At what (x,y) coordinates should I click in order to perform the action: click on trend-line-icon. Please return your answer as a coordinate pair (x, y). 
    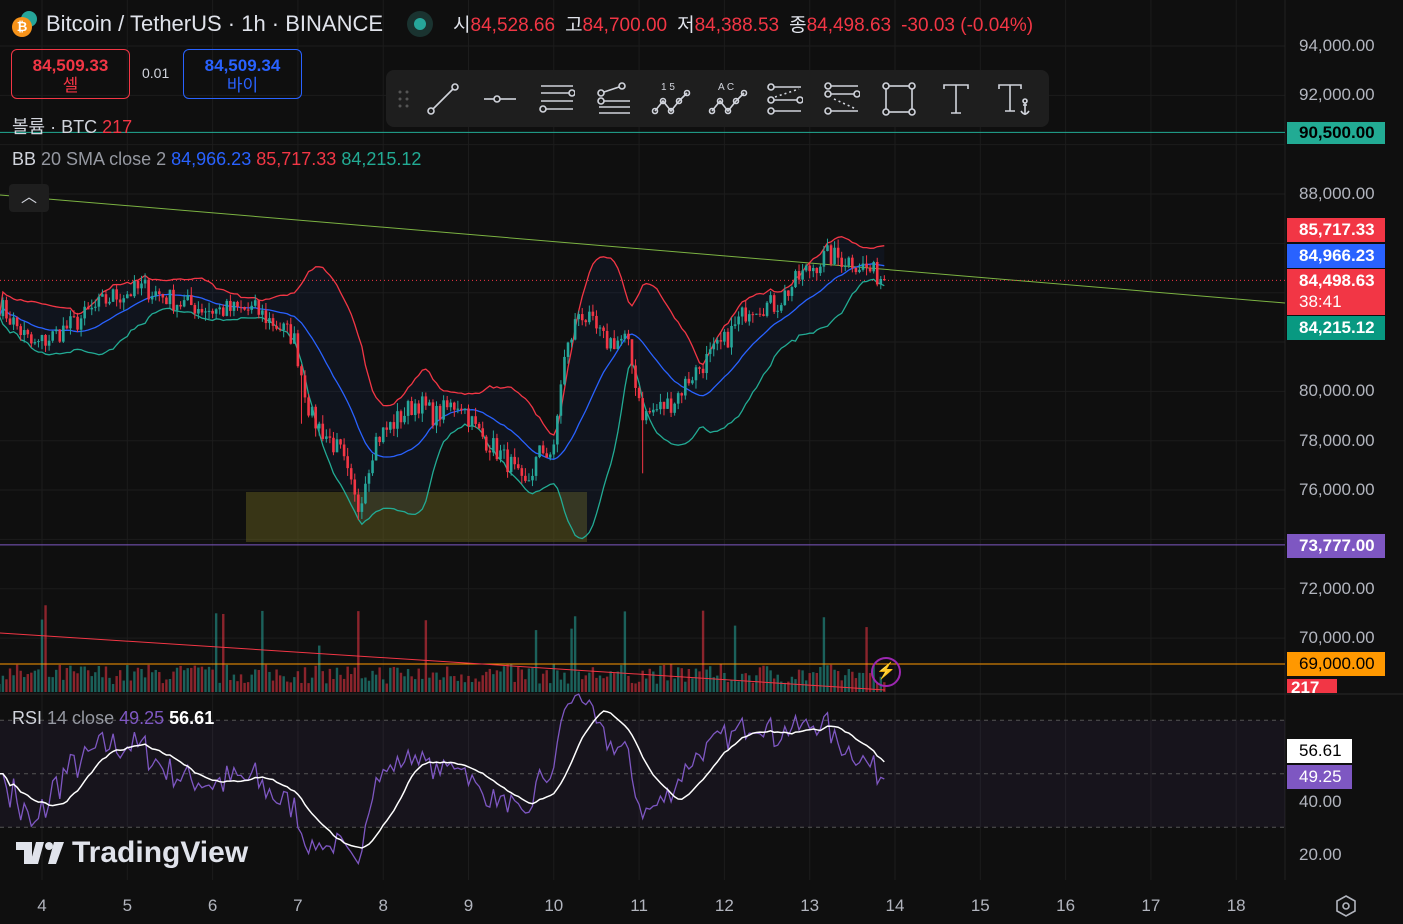
    Looking at the image, I should click on (442, 98).